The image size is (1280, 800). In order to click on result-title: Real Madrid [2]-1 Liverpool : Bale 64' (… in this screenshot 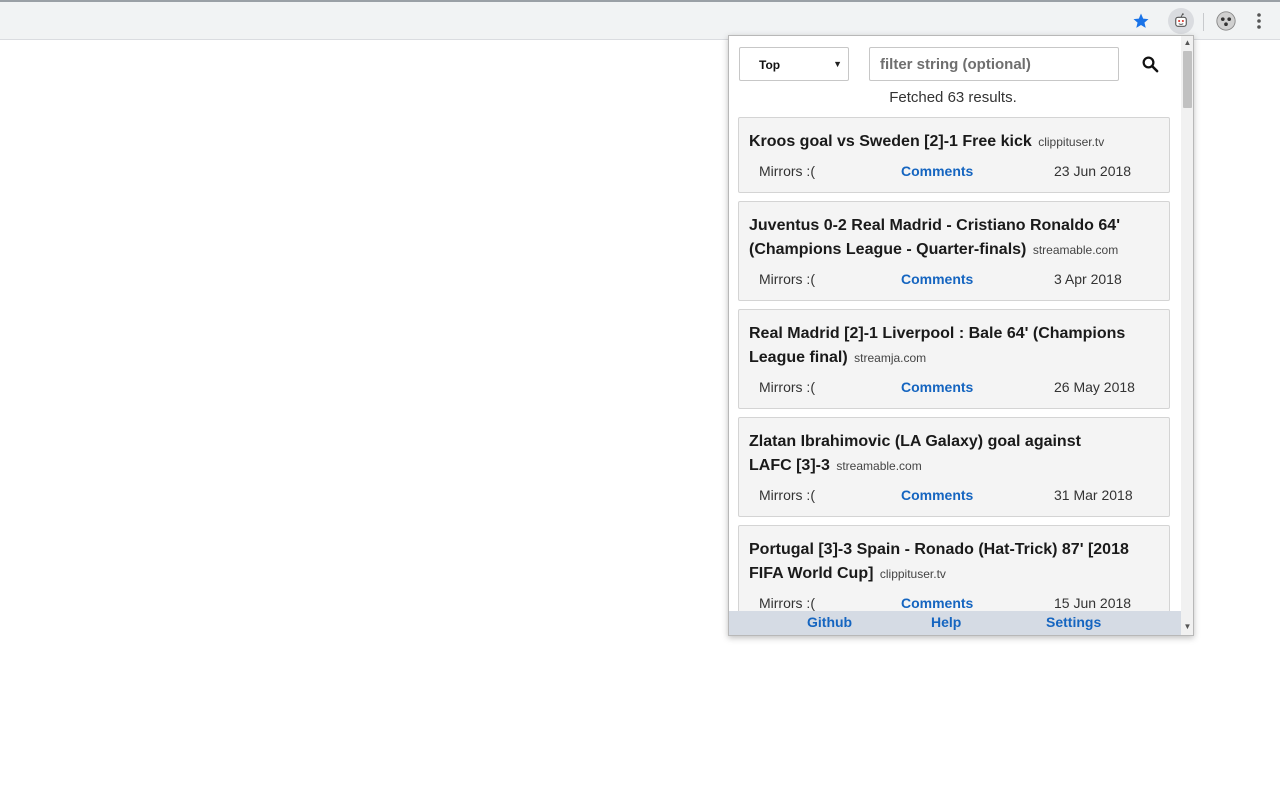, I will do `click(956, 346)`.